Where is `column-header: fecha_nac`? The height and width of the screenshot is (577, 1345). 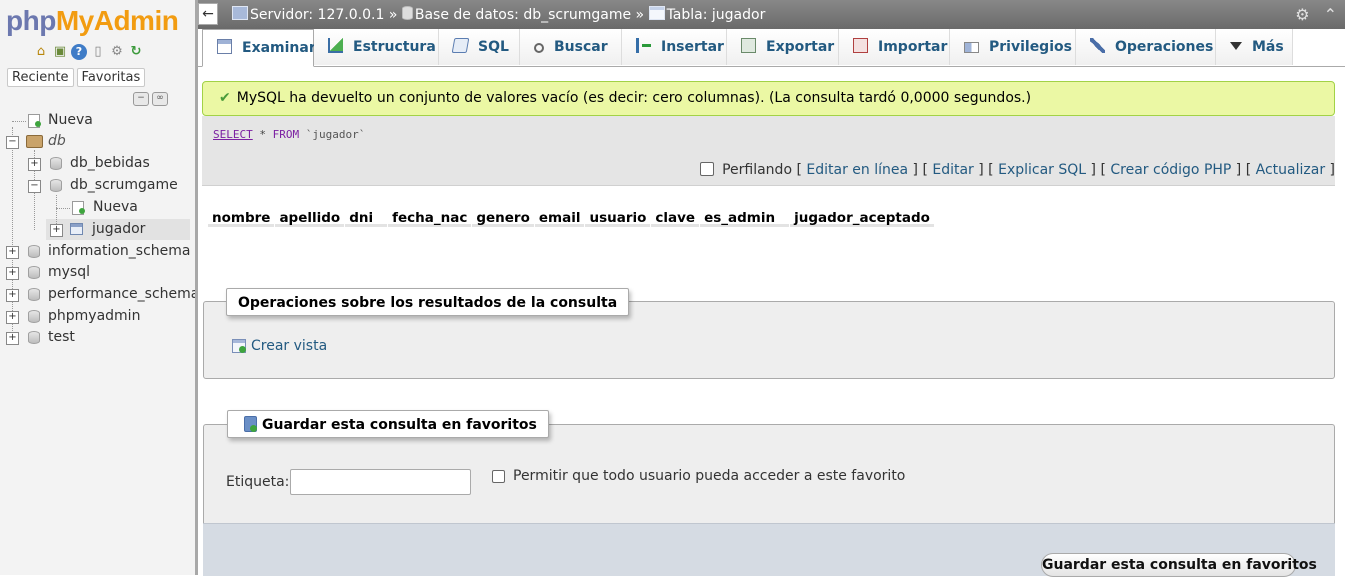 column-header: fecha_nac is located at coordinates (430, 217).